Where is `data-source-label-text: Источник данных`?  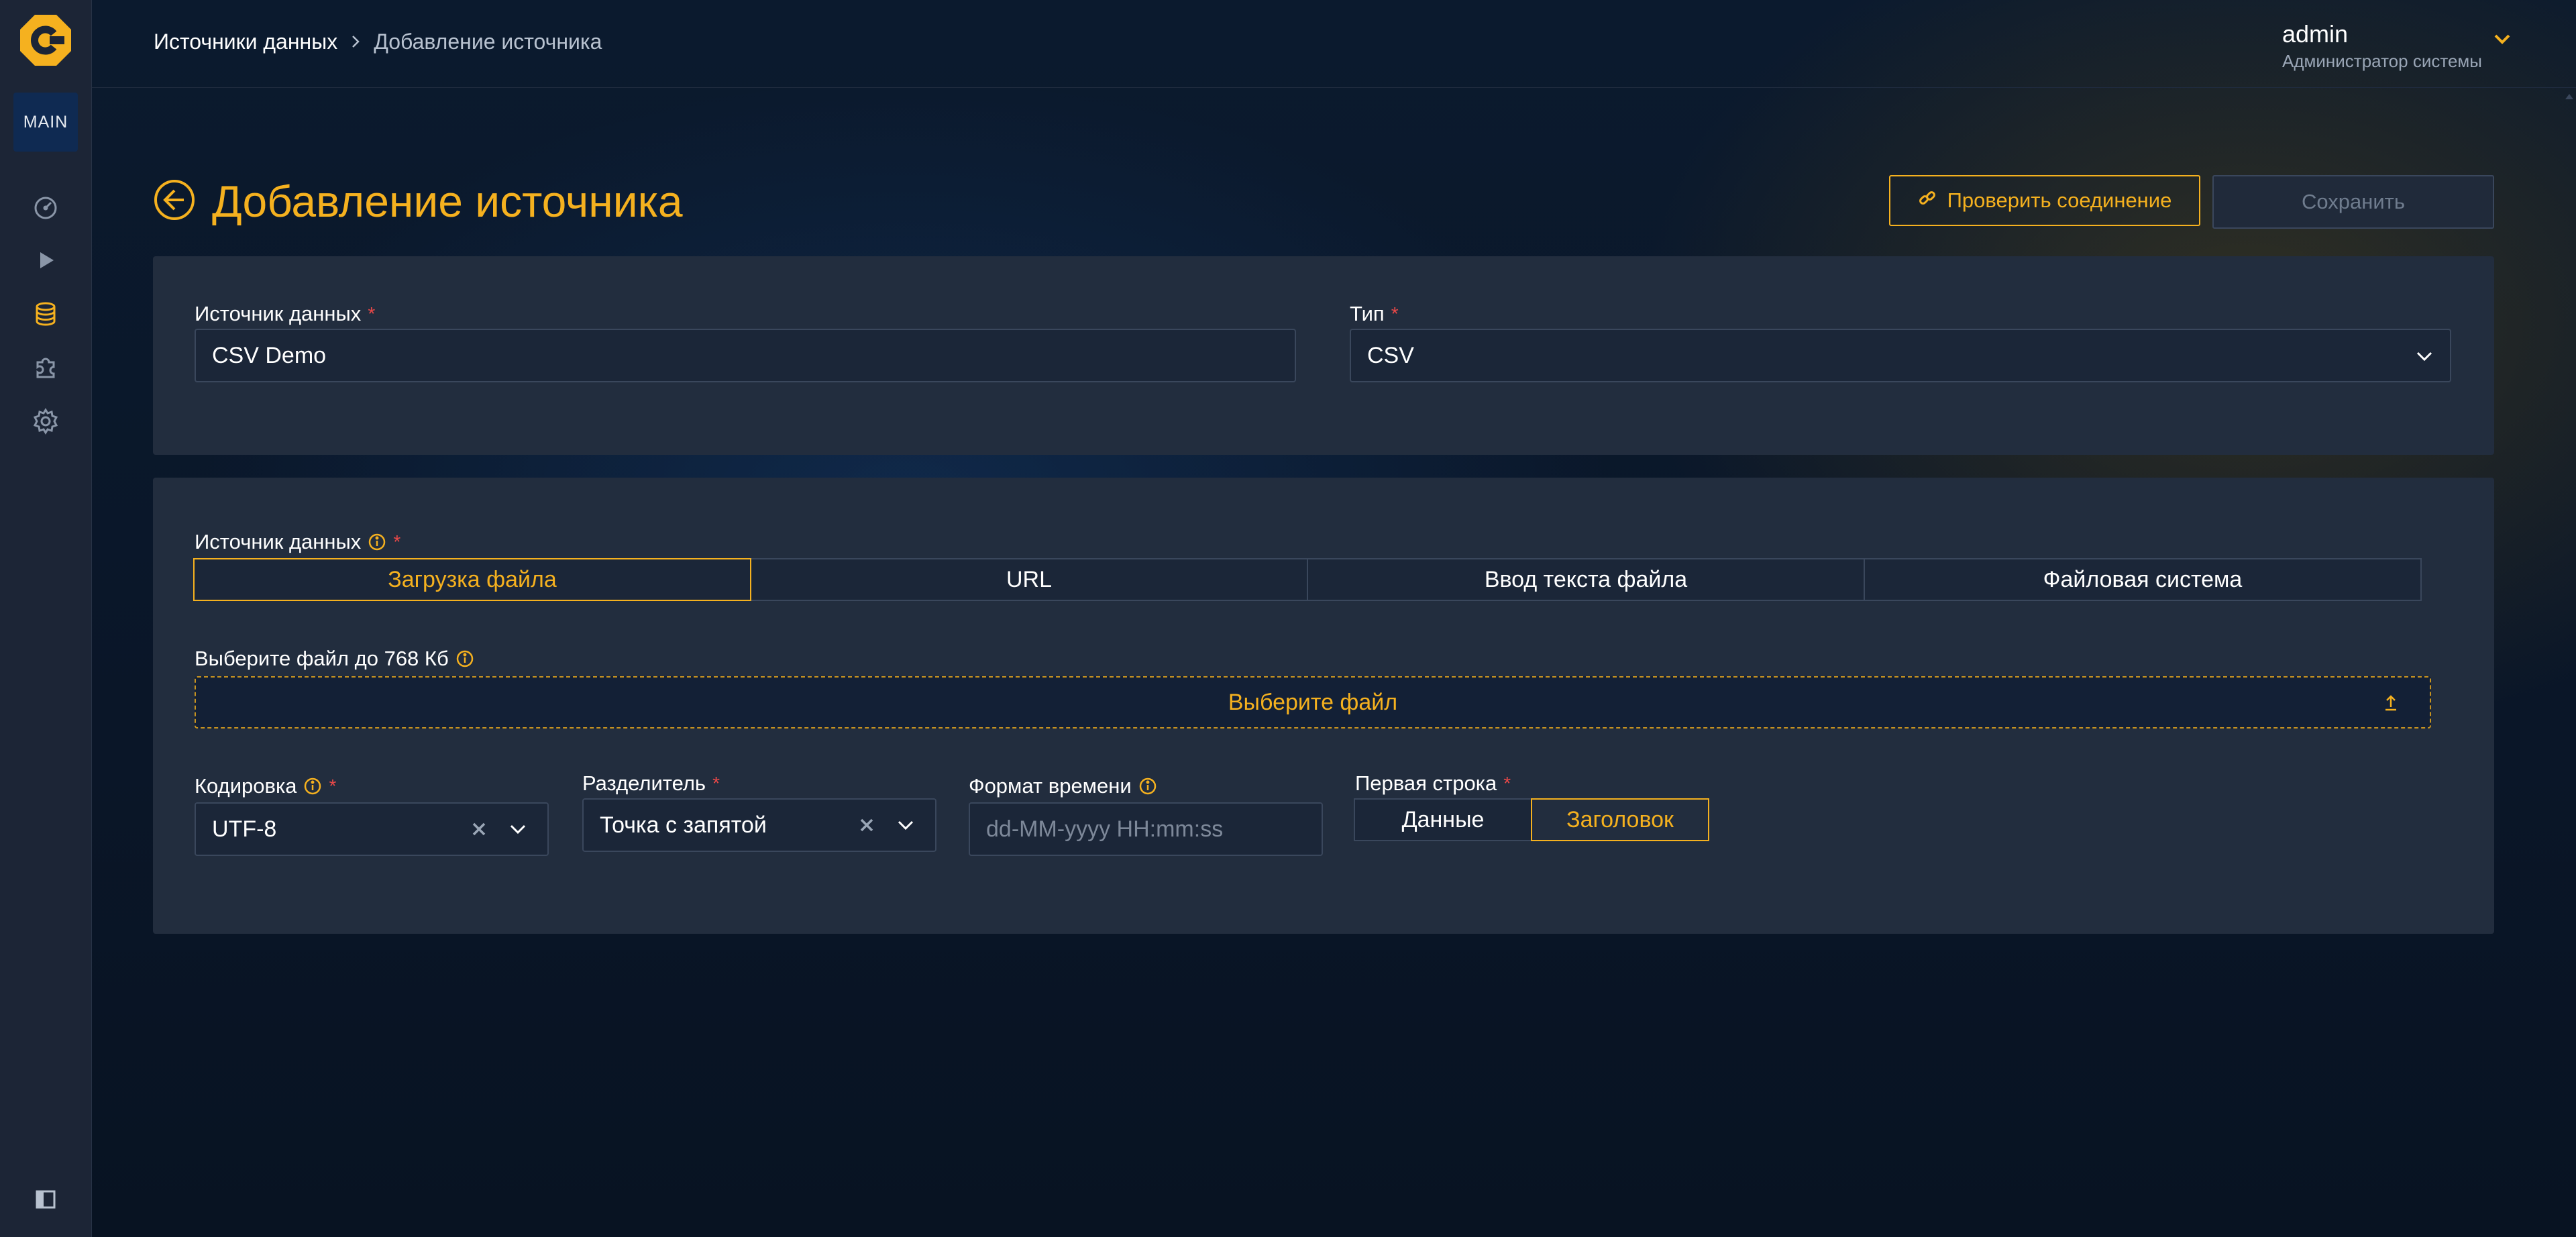
data-source-label-text: Источник данных is located at coordinates (278, 541).